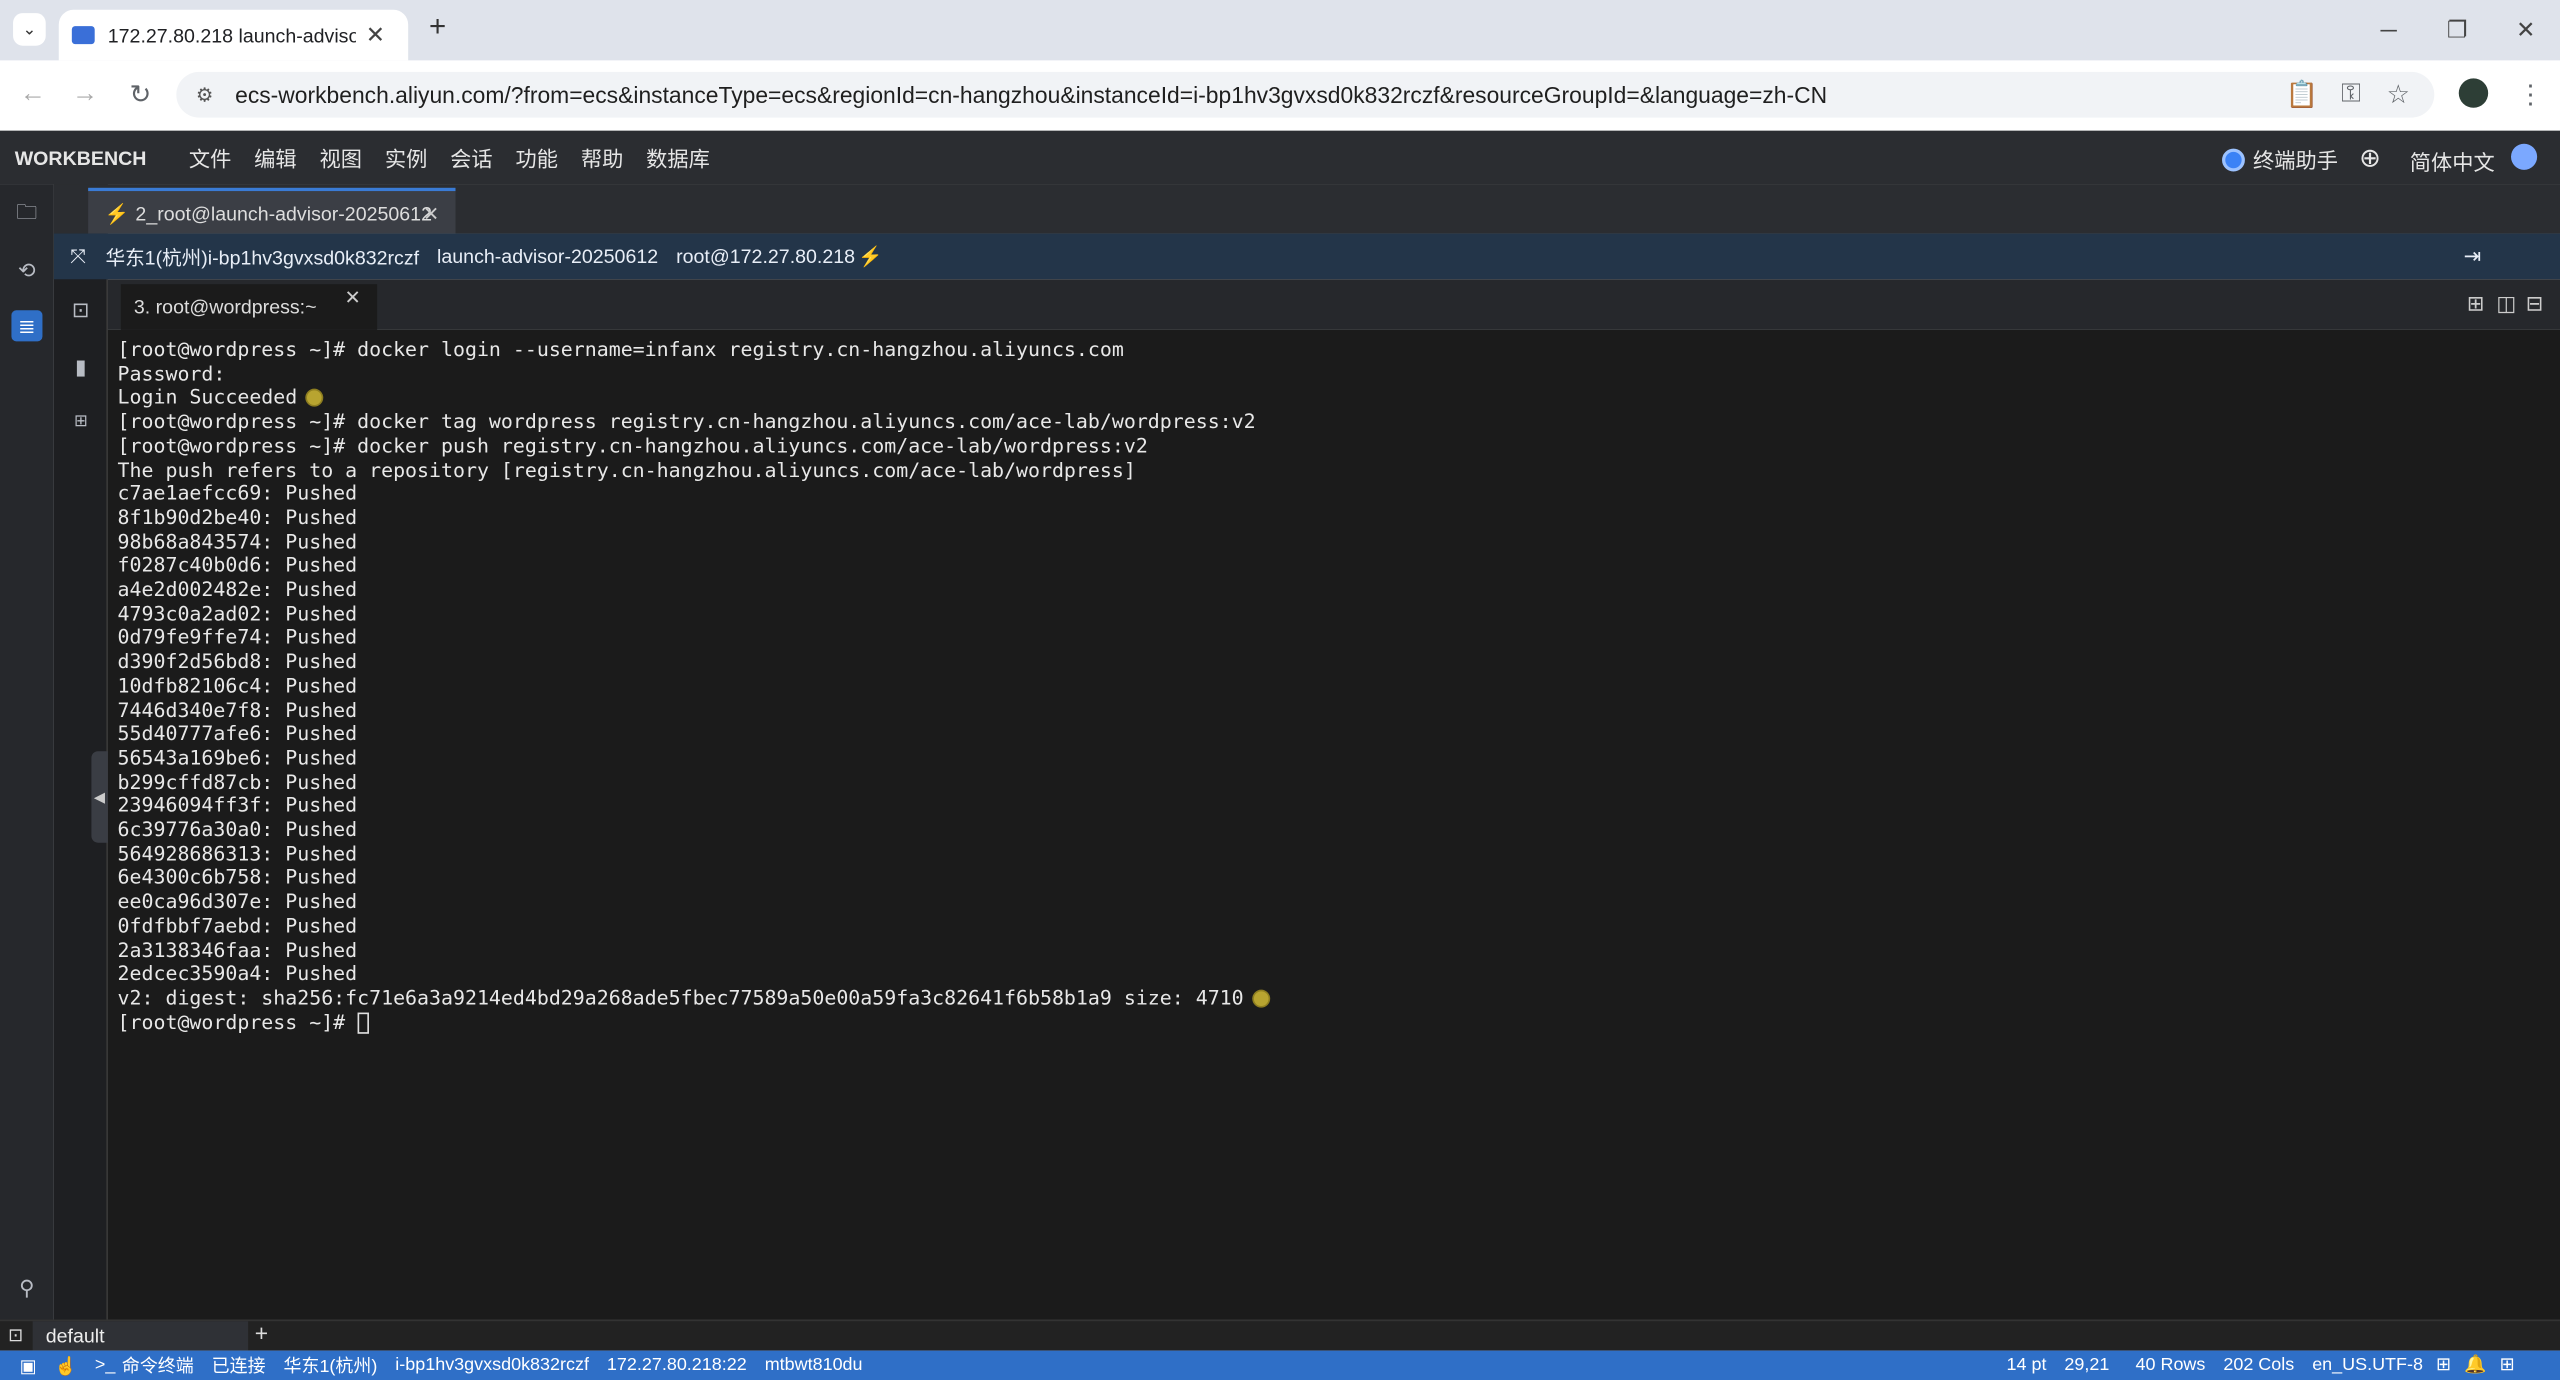 This screenshot has height=1380, width=2560. Describe the element at coordinates (693, 710) in the screenshot. I see `terminal-line: 7446d340e7f8: Pushed` at that location.